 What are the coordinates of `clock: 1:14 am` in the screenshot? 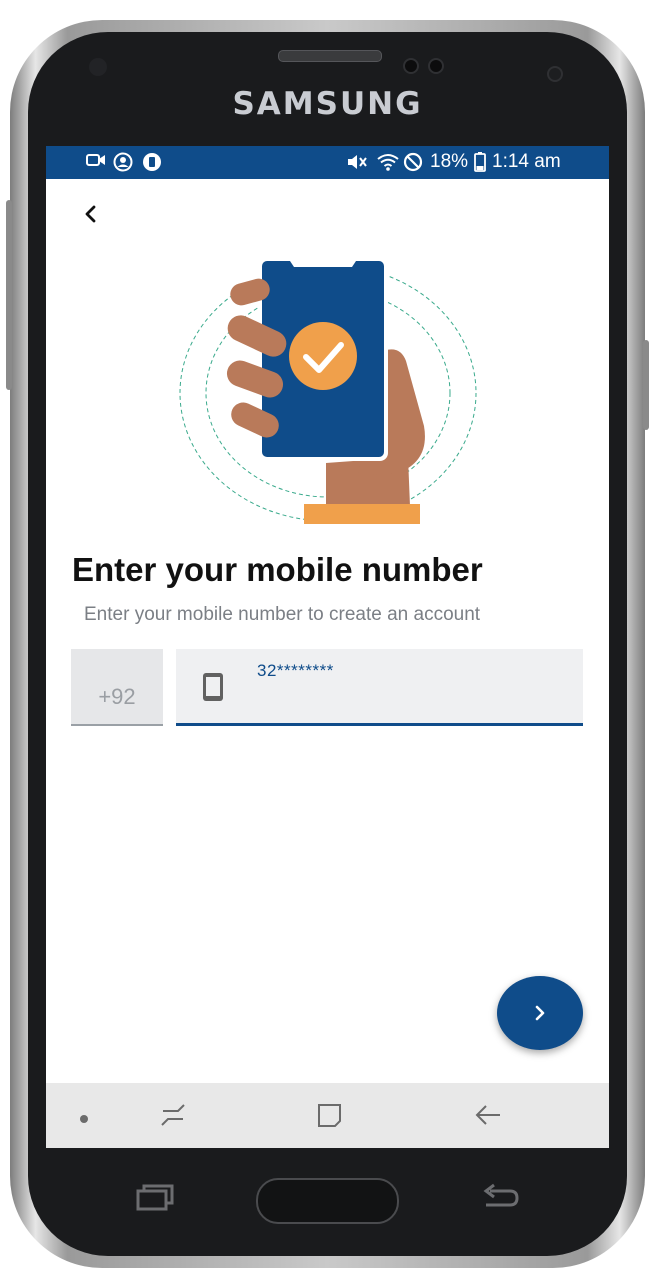 It's located at (526, 161).